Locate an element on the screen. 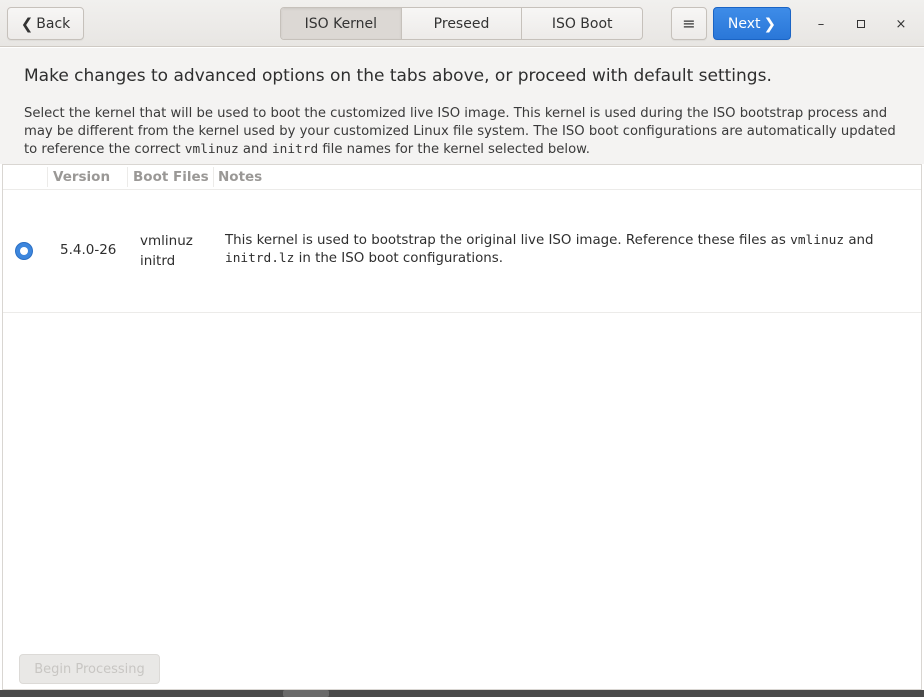 The height and width of the screenshot is (697, 924). boot-files: vmlinuz initrd is located at coordinates (166, 251).